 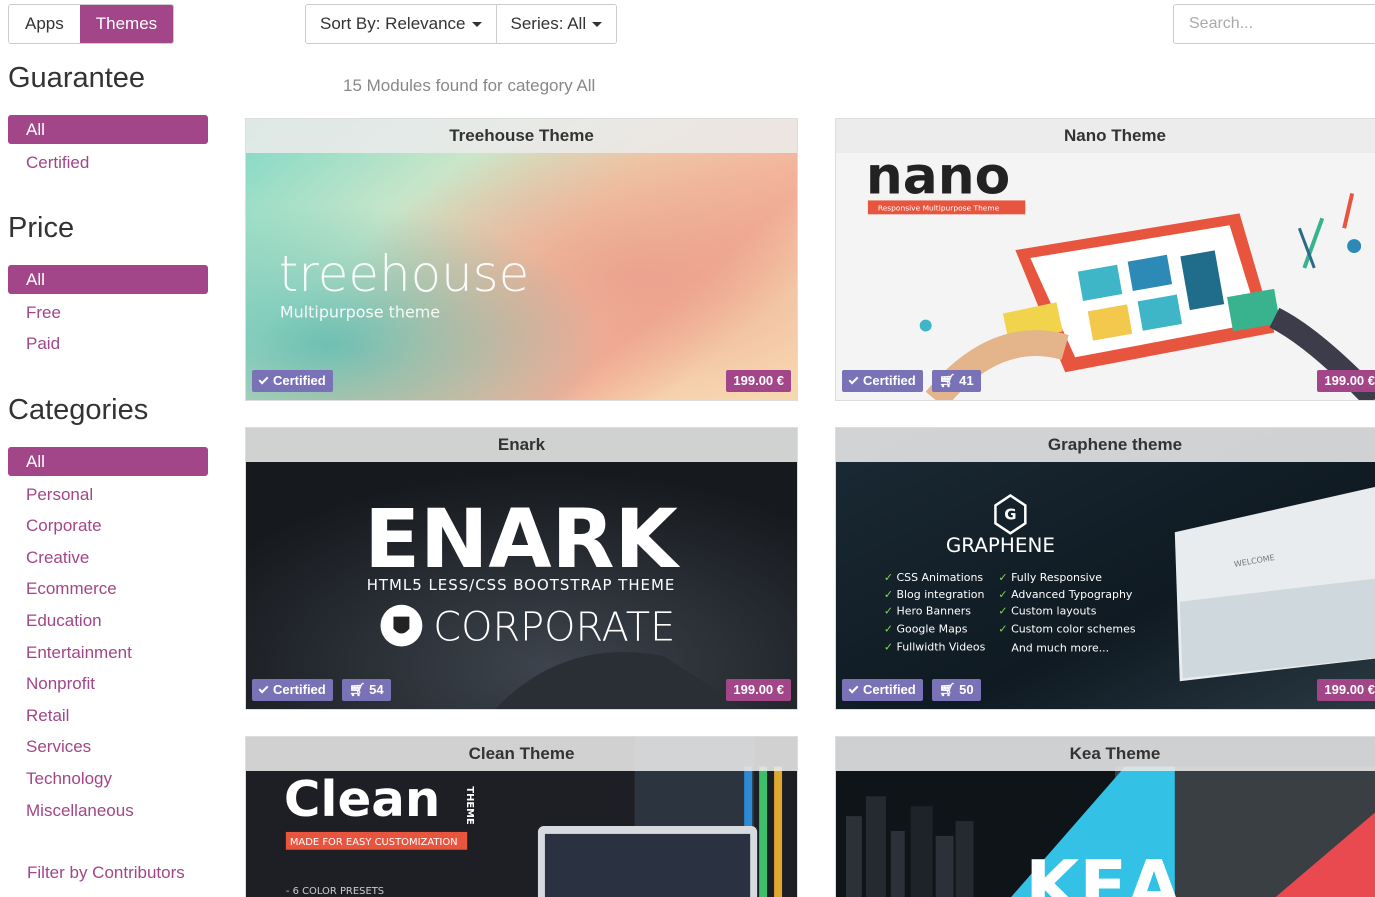 What do you see at coordinates (927, 611) in the screenshot?
I see `graphene-feature: ✓ Hero Banners` at bounding box center [927, 611].